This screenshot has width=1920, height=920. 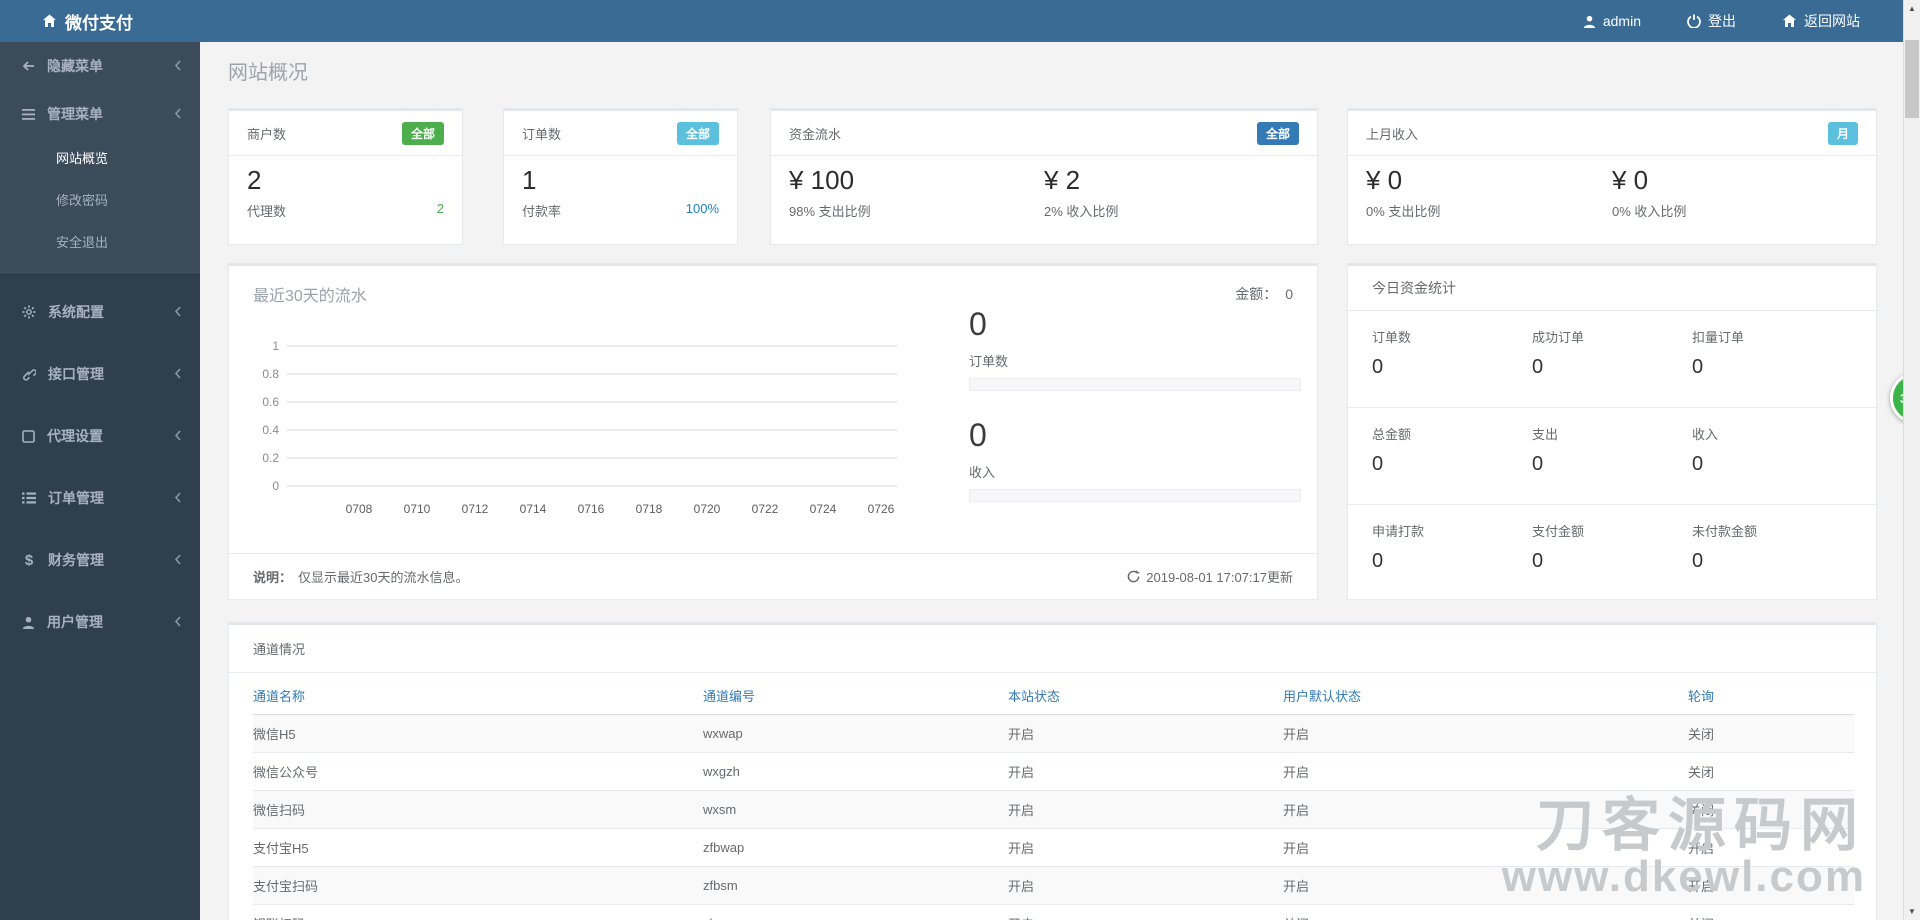 What do you see at coordinates (29, 498) in the screenshot?
I see `list-icon` at bounding box center [29, 498].